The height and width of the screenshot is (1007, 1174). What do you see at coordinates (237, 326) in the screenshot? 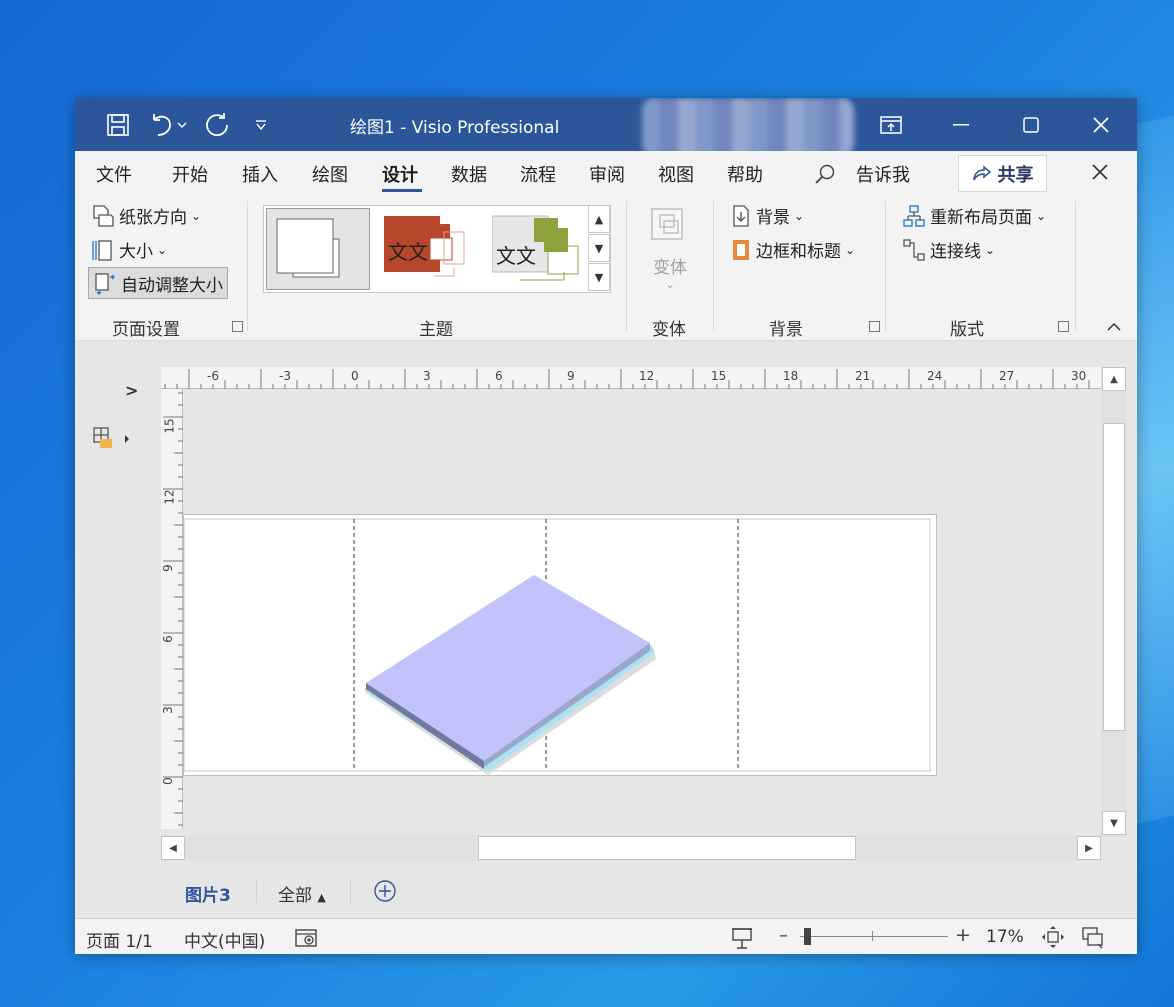
I see `page-setup-launcher-icon` at bounding box center [237, 326].